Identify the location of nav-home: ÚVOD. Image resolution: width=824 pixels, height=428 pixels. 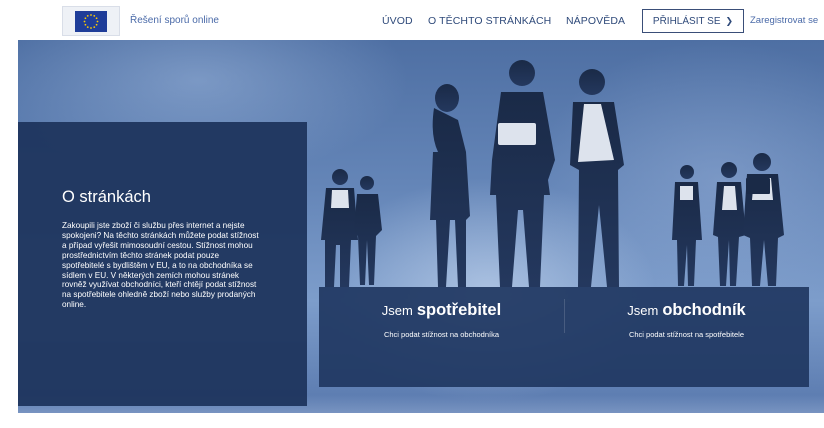
(397, 21).